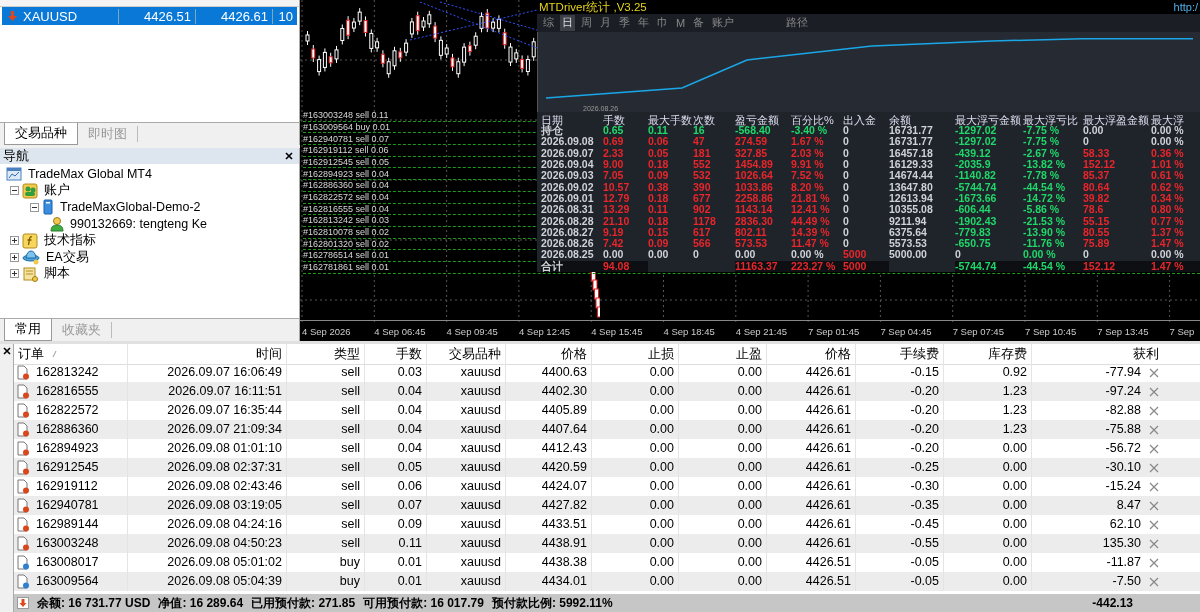 The height and width of the screenshot is (612, 1200). Describe the element at coordinates (549, 468) in the screenshot. I see `table-cell: 4420.59` at that location.